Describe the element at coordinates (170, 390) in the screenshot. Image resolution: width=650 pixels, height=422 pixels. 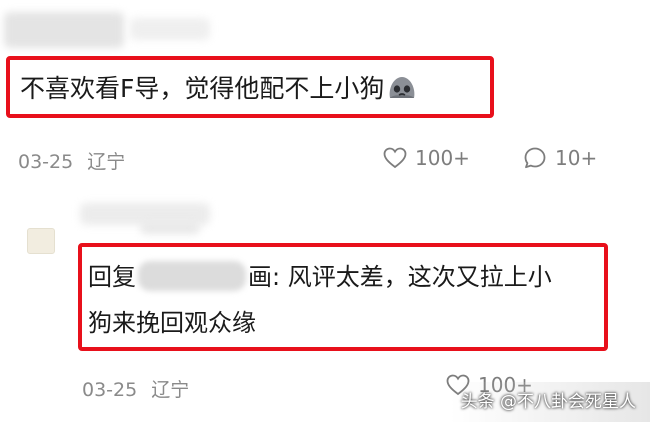
I see `reply-location: 辽宁` at that location.